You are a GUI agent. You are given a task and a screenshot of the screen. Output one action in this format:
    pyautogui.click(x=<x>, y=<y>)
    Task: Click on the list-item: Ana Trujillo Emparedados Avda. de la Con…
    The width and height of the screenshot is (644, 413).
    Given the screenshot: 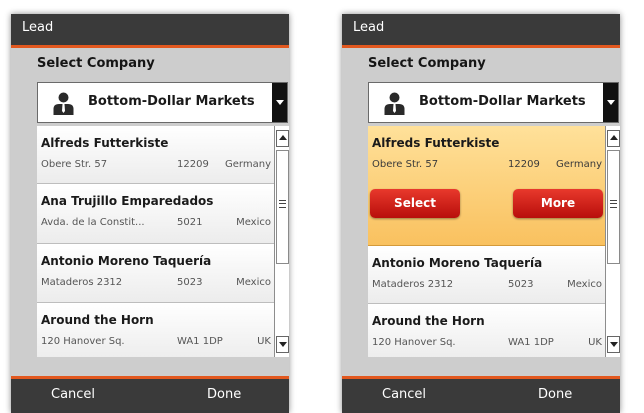 What is the action you would take?
    pyautogui.click(x=155, y=214)
    